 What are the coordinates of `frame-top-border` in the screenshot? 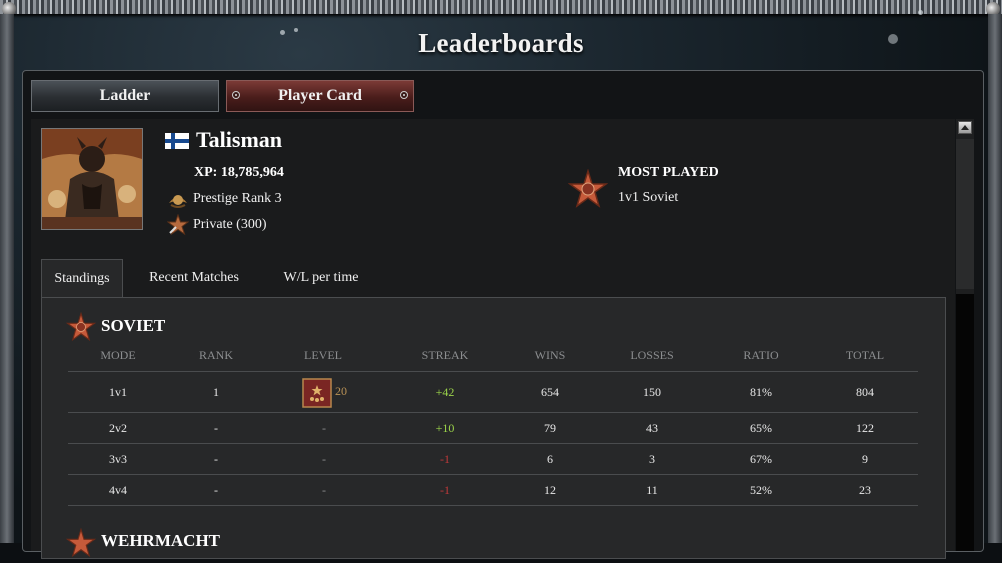 It's located at (501, 7).